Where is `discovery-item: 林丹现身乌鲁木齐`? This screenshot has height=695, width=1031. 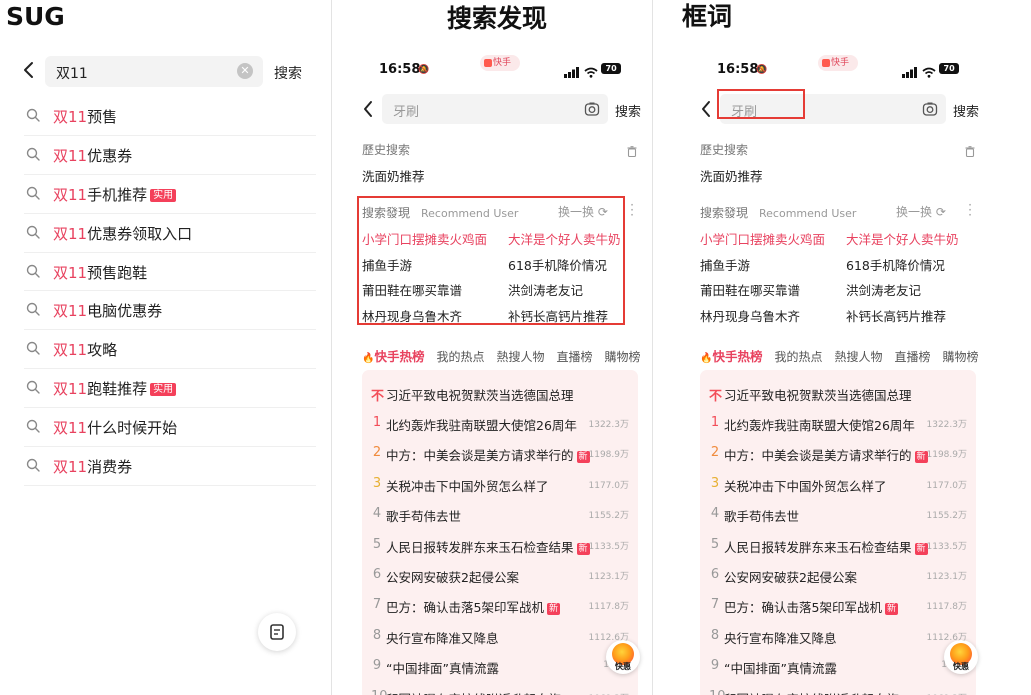
discovery-item: 林丹现身乌鲁木齐 is located at coordinates (750, 315).